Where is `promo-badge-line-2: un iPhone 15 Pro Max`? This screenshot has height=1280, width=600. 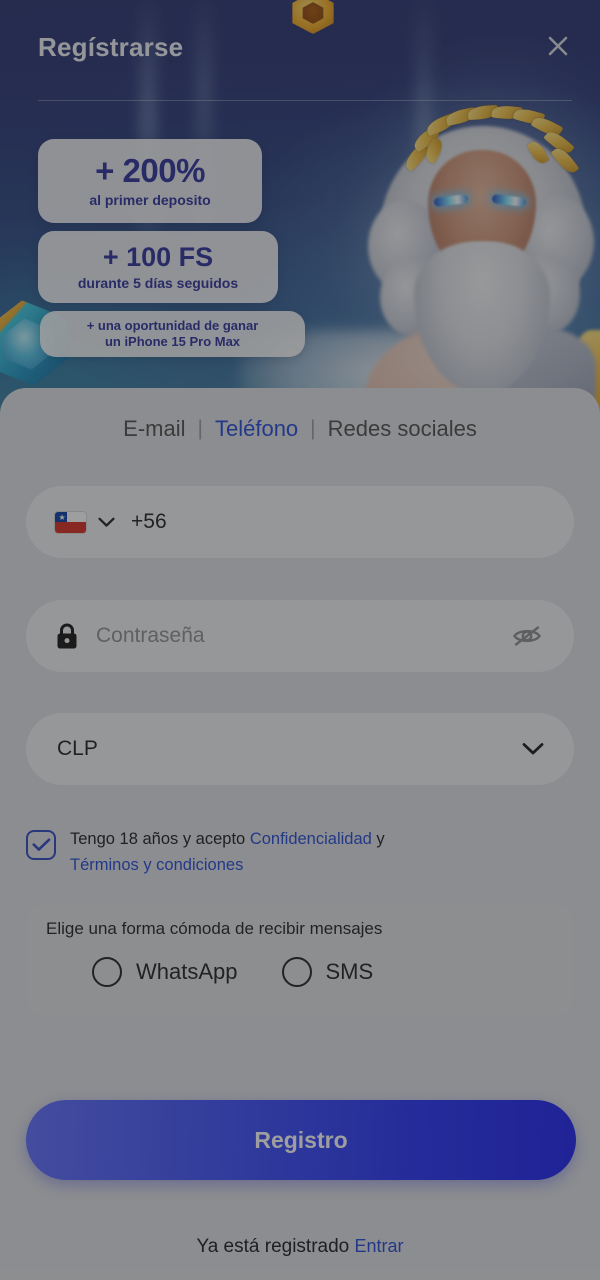 promo-badge-line-2: un iPhone 15 Pro Max is located at coordinates (172, 341).